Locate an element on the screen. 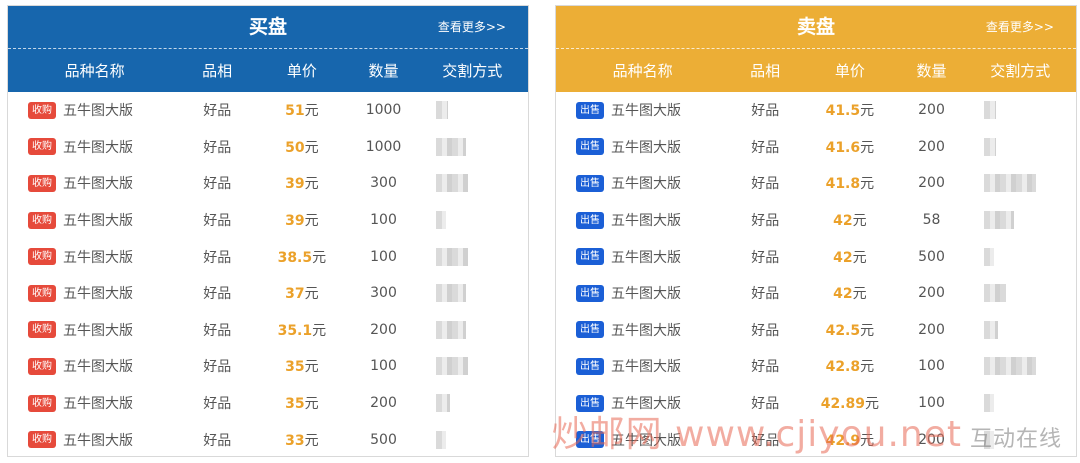 Image resolution: width=1080 pixels, height=463 pixels. buy-panel-header: 买盘 查看更多>> is located at coordinates (268, 27).